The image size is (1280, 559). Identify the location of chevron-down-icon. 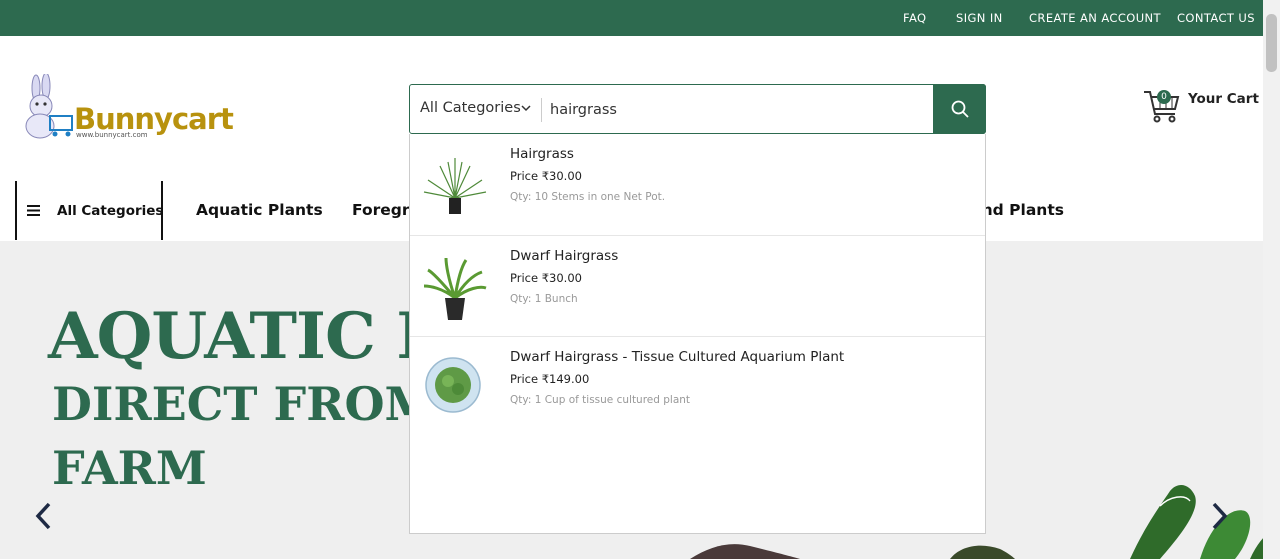
(526, 108).